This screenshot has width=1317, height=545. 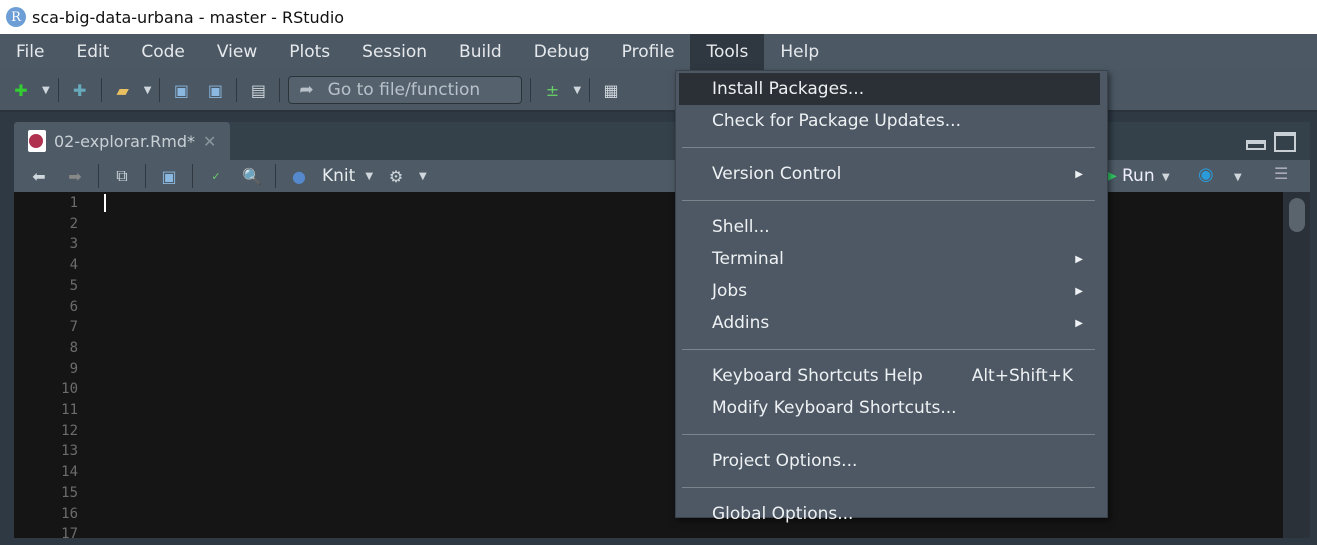 What do you see at coordinates (611, 90) in the screenshot?
I see `pane-layout-icon: ▦` at bounding box center [611, 90].